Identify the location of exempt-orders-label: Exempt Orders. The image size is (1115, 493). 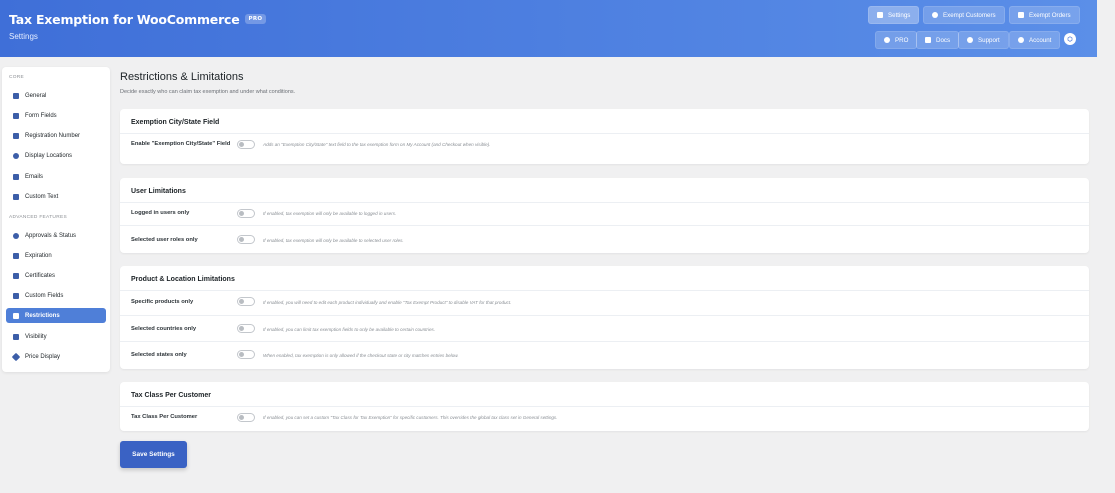
(1050, 15).